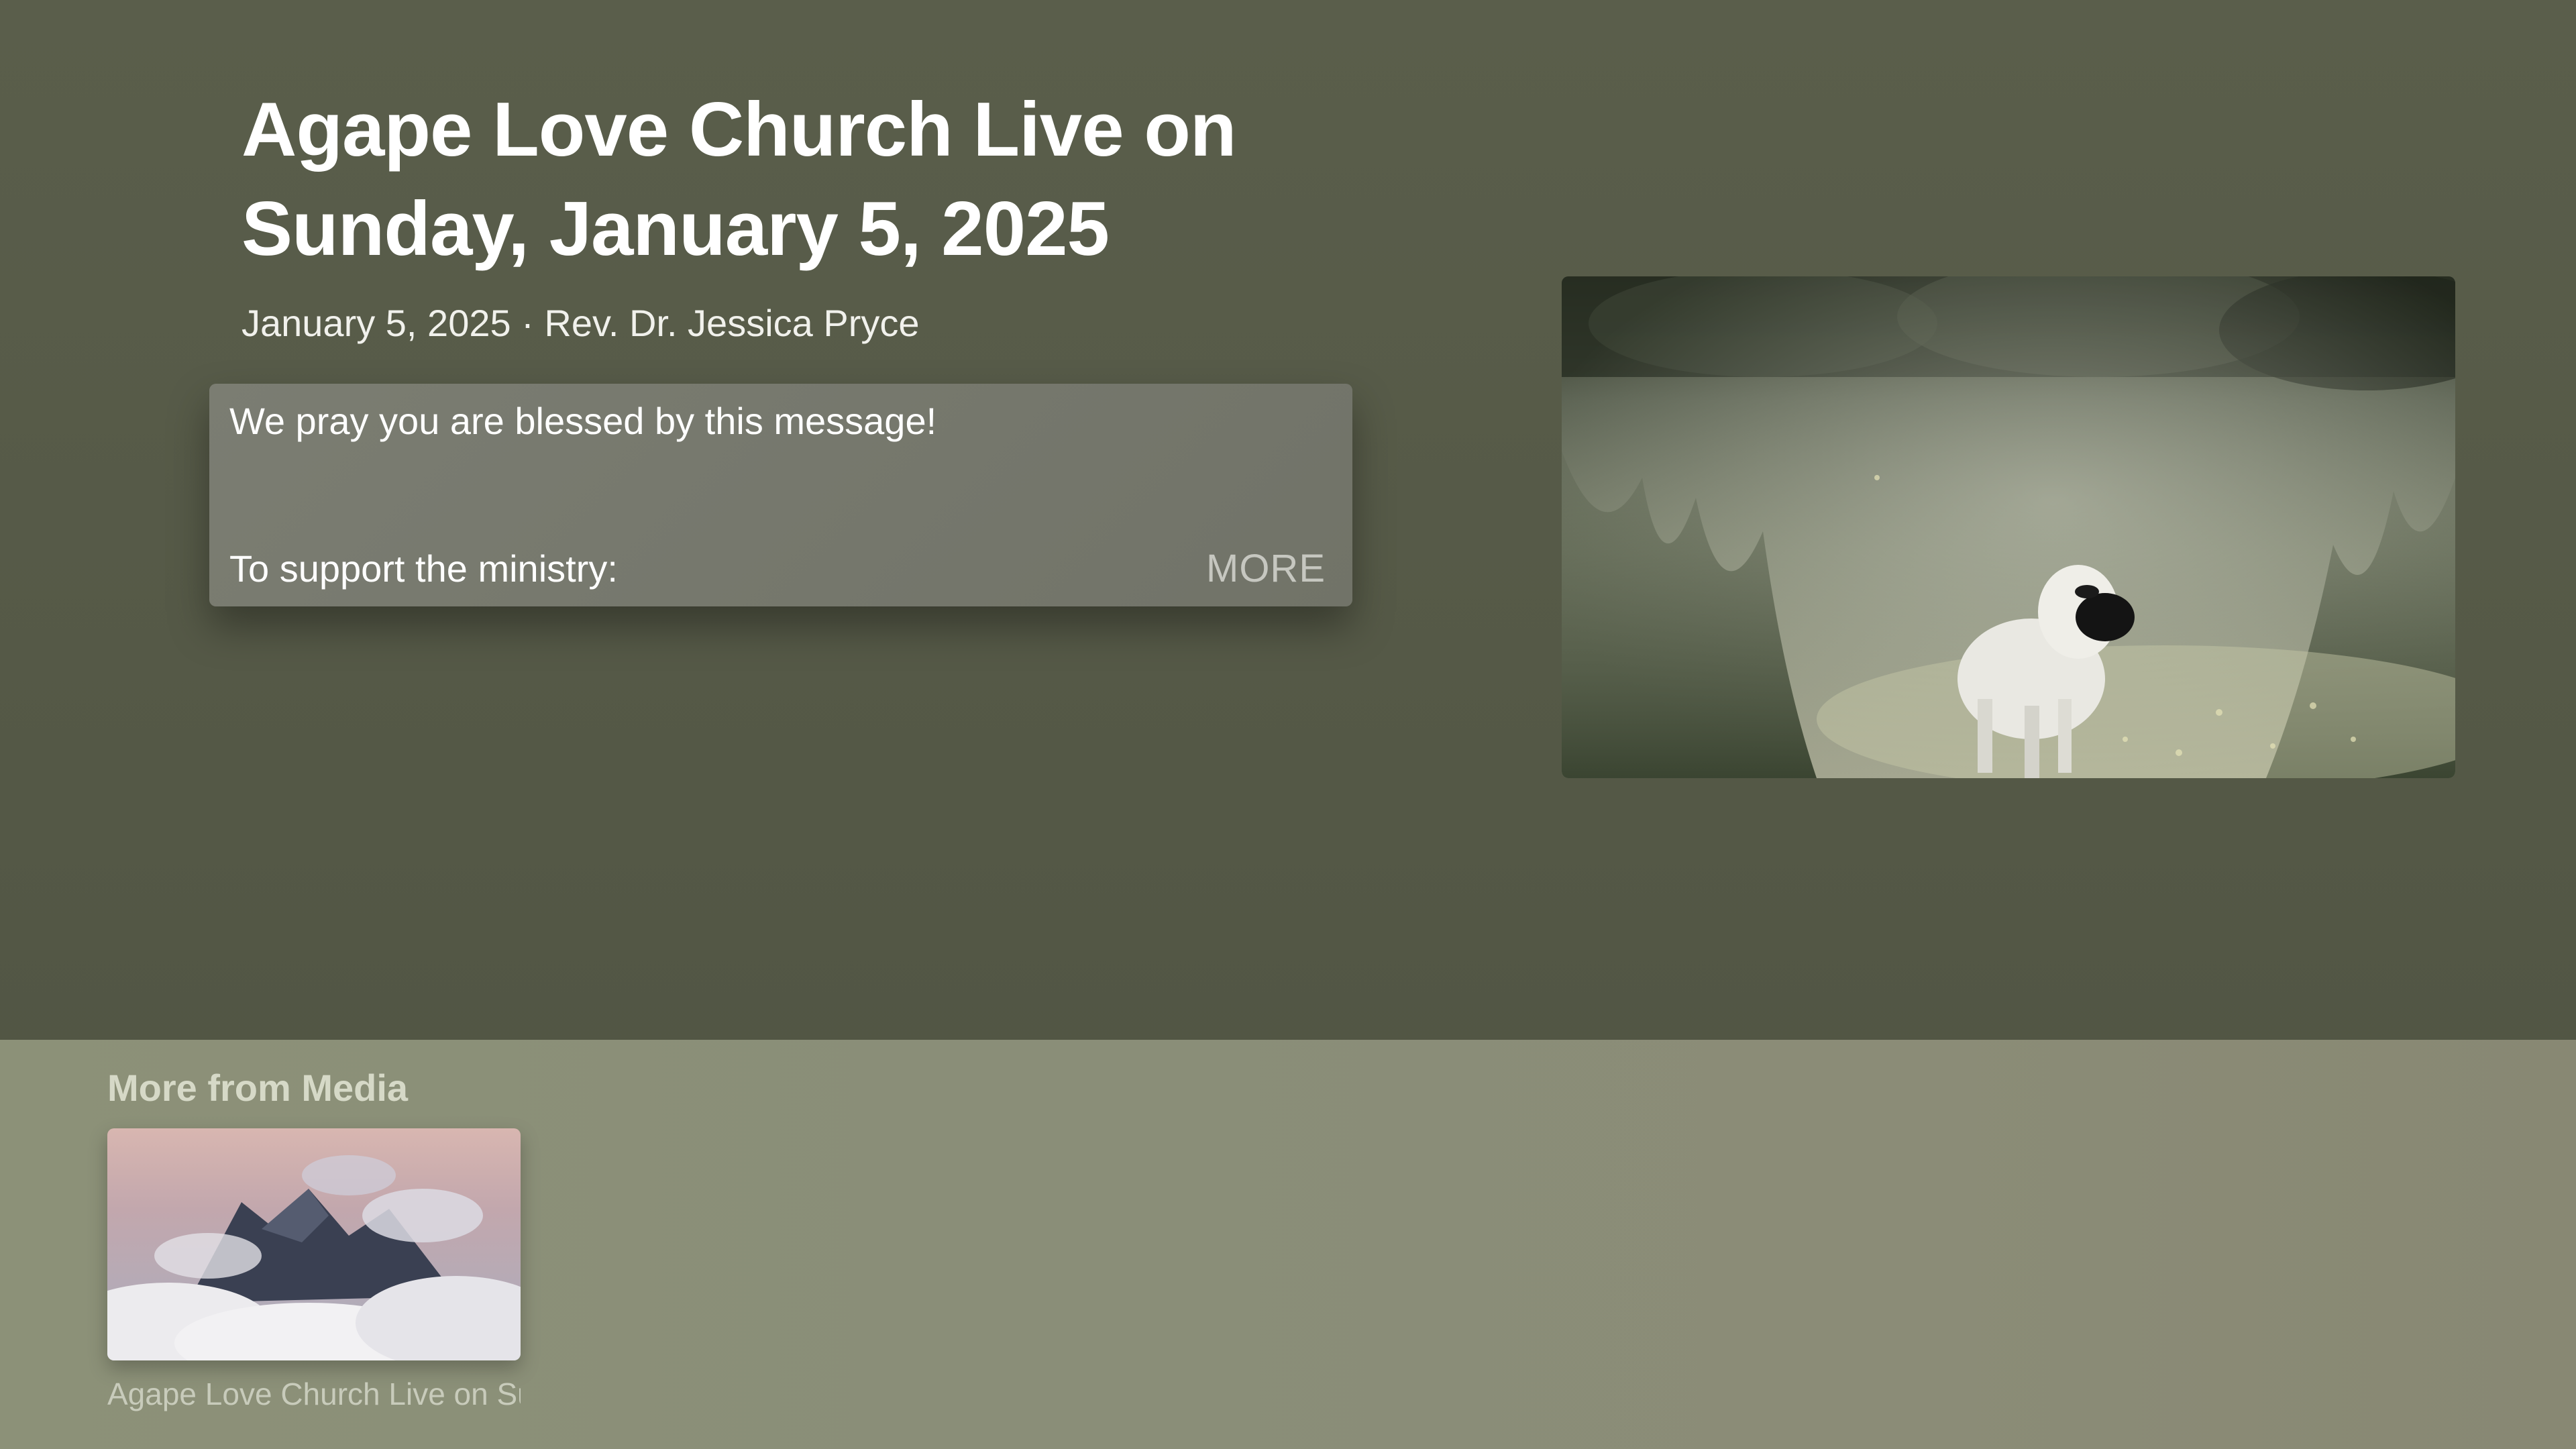  What do you see at coordinates (1266, 569) in the screenshot?
I see `more-button: MORE` at bounding box center [1266, 569].